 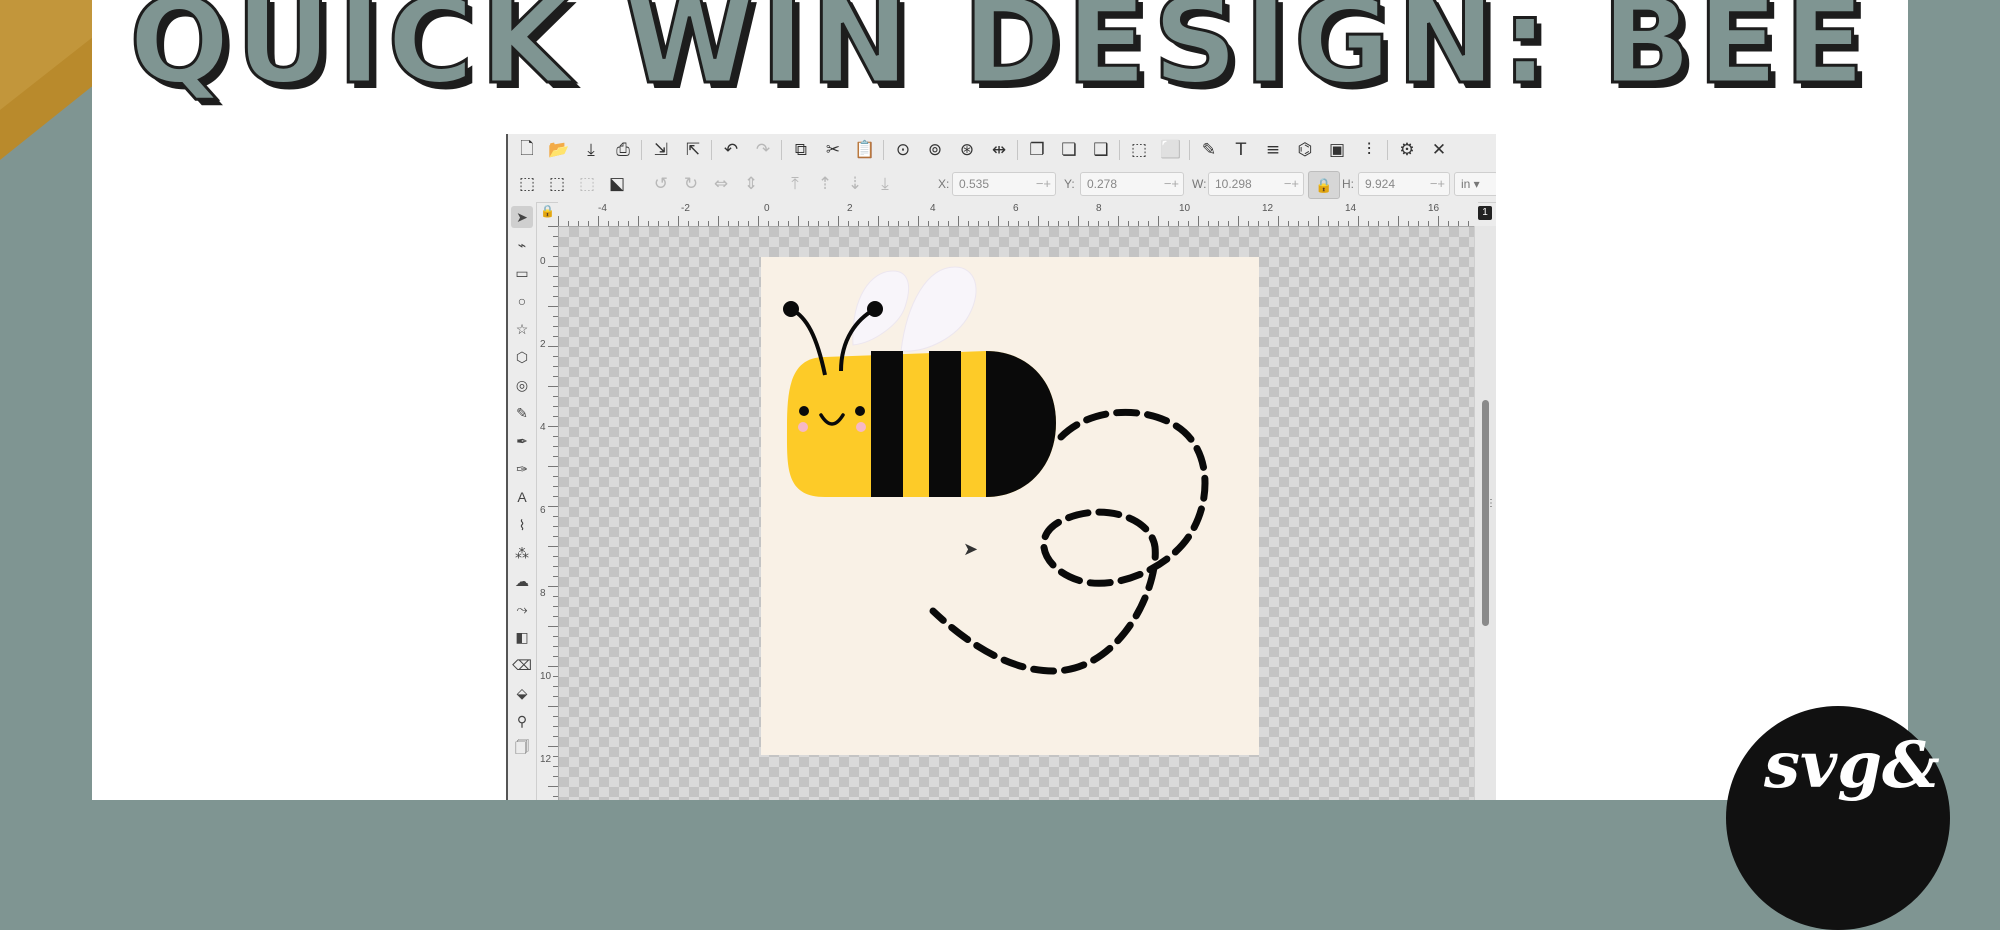 I want to click on deselect-icon: ⬚, so click(x=587, y=184).